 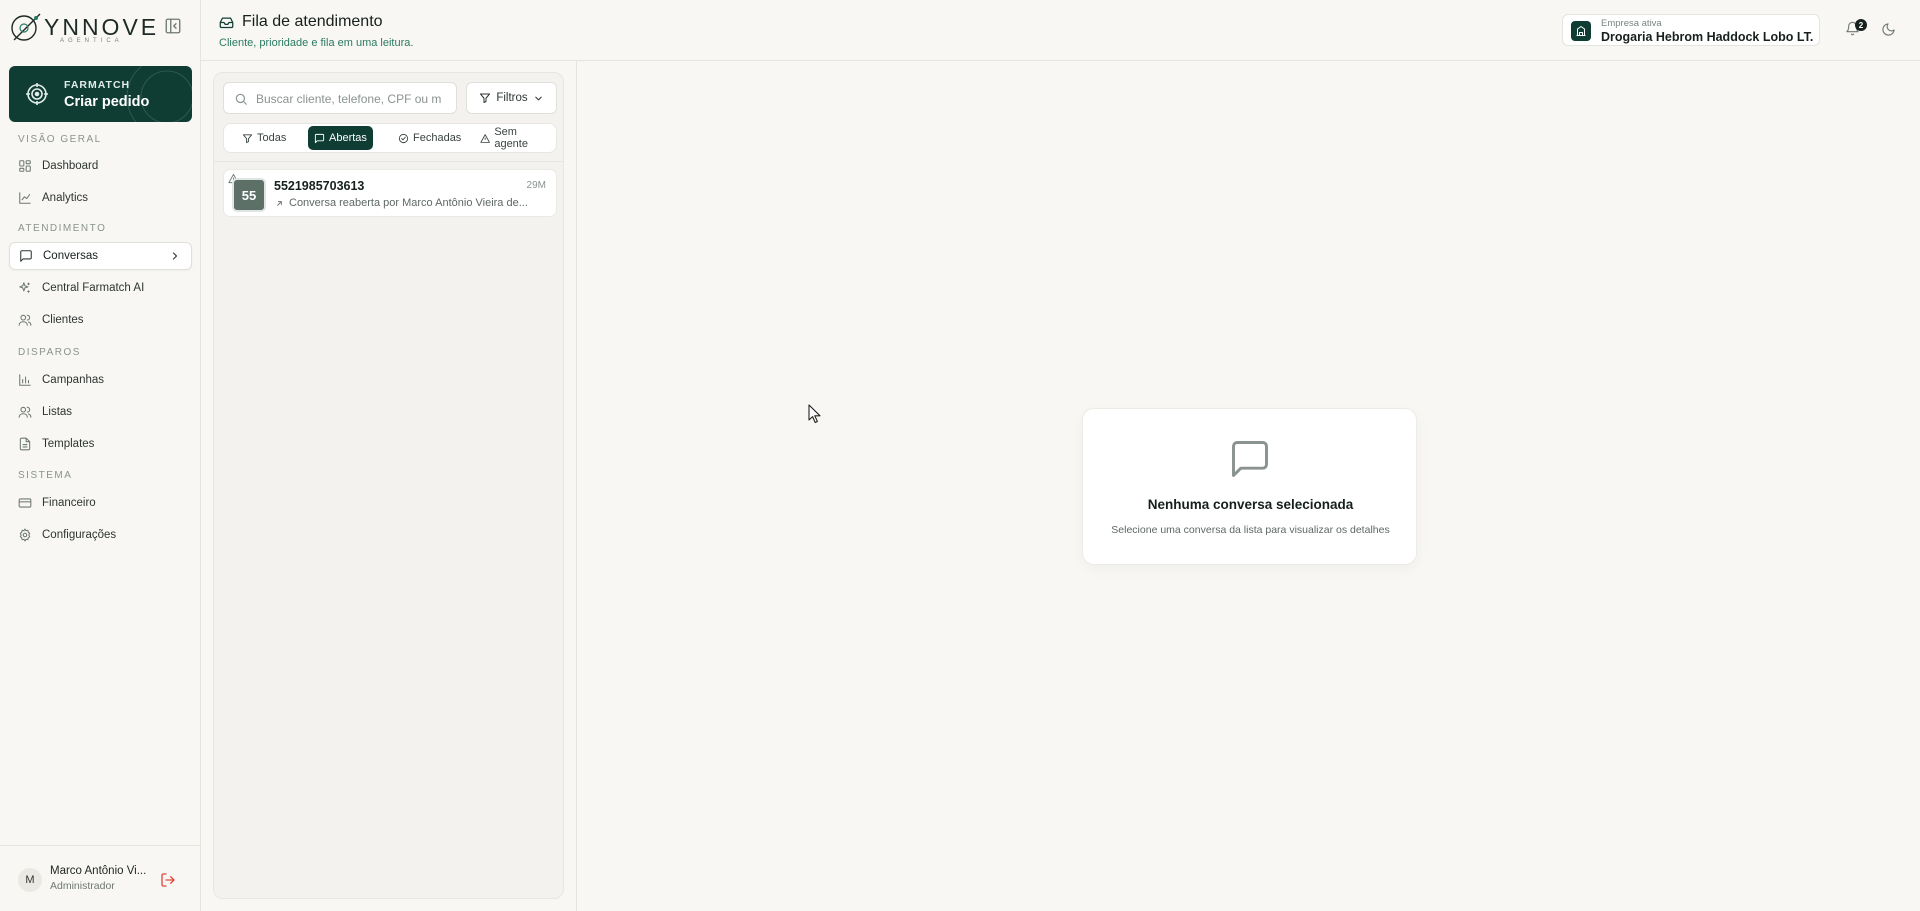 I want to click on sidebar-item-label: Listas, so click(x=57, y=412).